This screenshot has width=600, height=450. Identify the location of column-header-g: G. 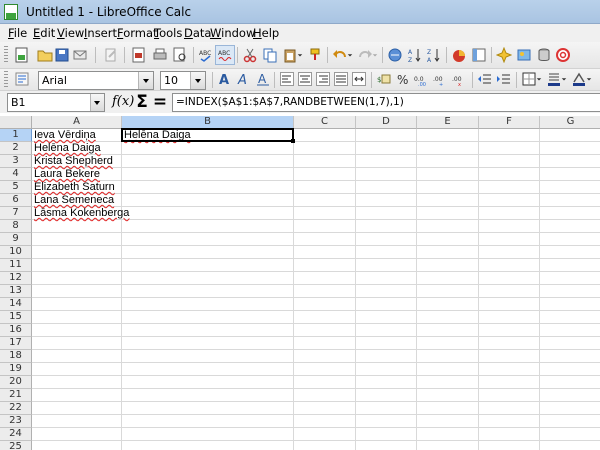
(570, 122).